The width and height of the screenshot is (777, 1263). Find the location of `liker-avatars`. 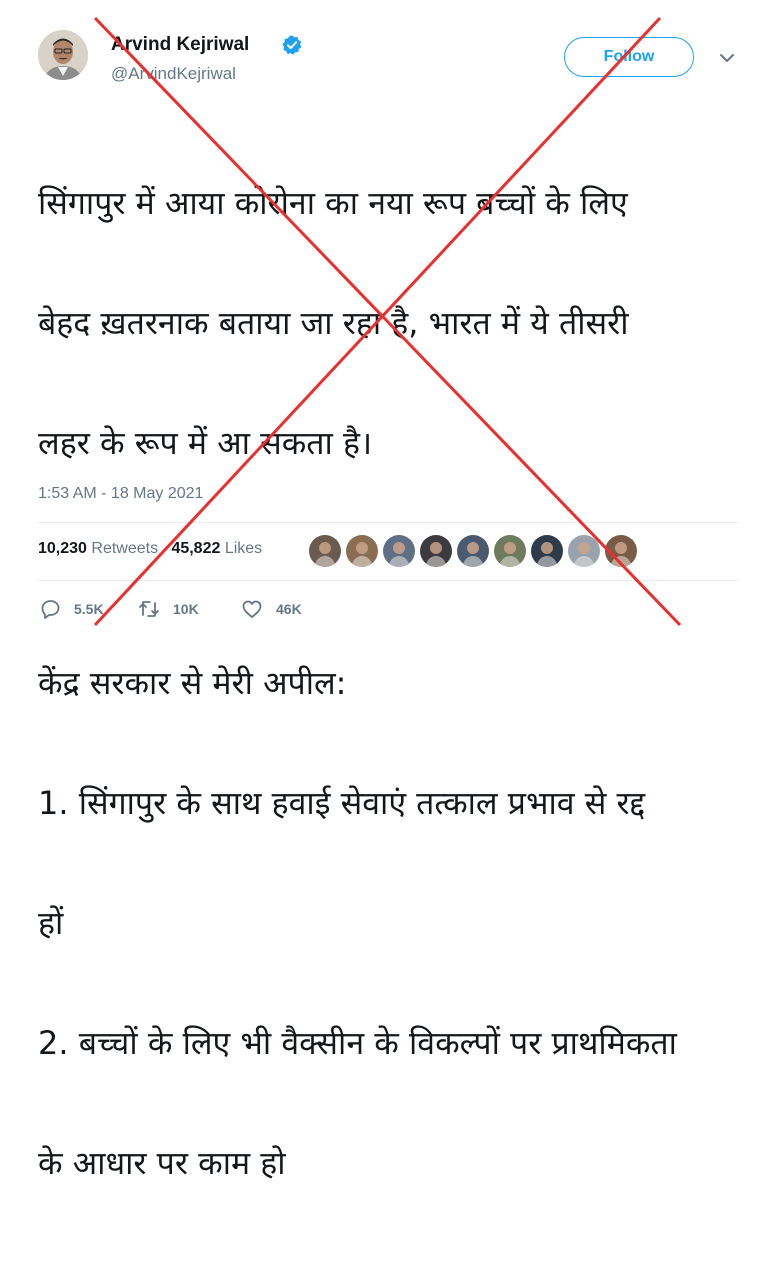

liker-avatars is located at coordinates (473, 551).